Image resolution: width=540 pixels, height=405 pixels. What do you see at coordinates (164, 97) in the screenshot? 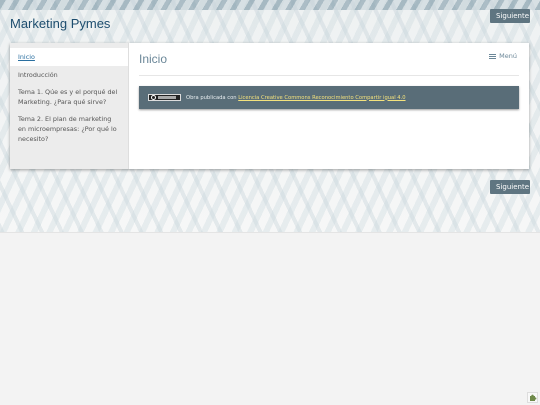
I see `creative-commons-badge-icon` at bounding box center [164, 97].